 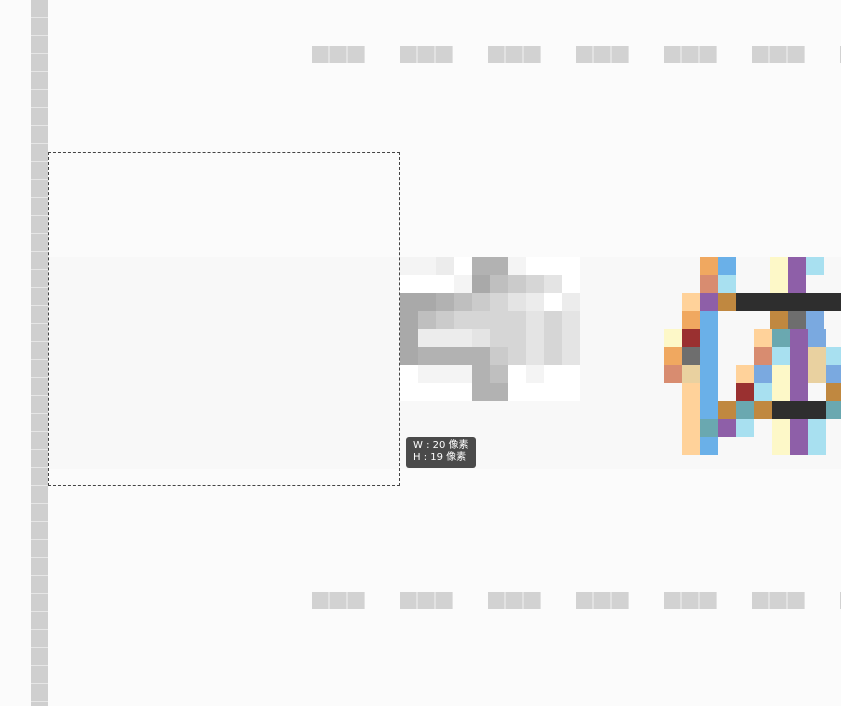 I want to click on selection-size-tooltip: W : 20 像素 H : 19 像素, so click(x=441, y=452).